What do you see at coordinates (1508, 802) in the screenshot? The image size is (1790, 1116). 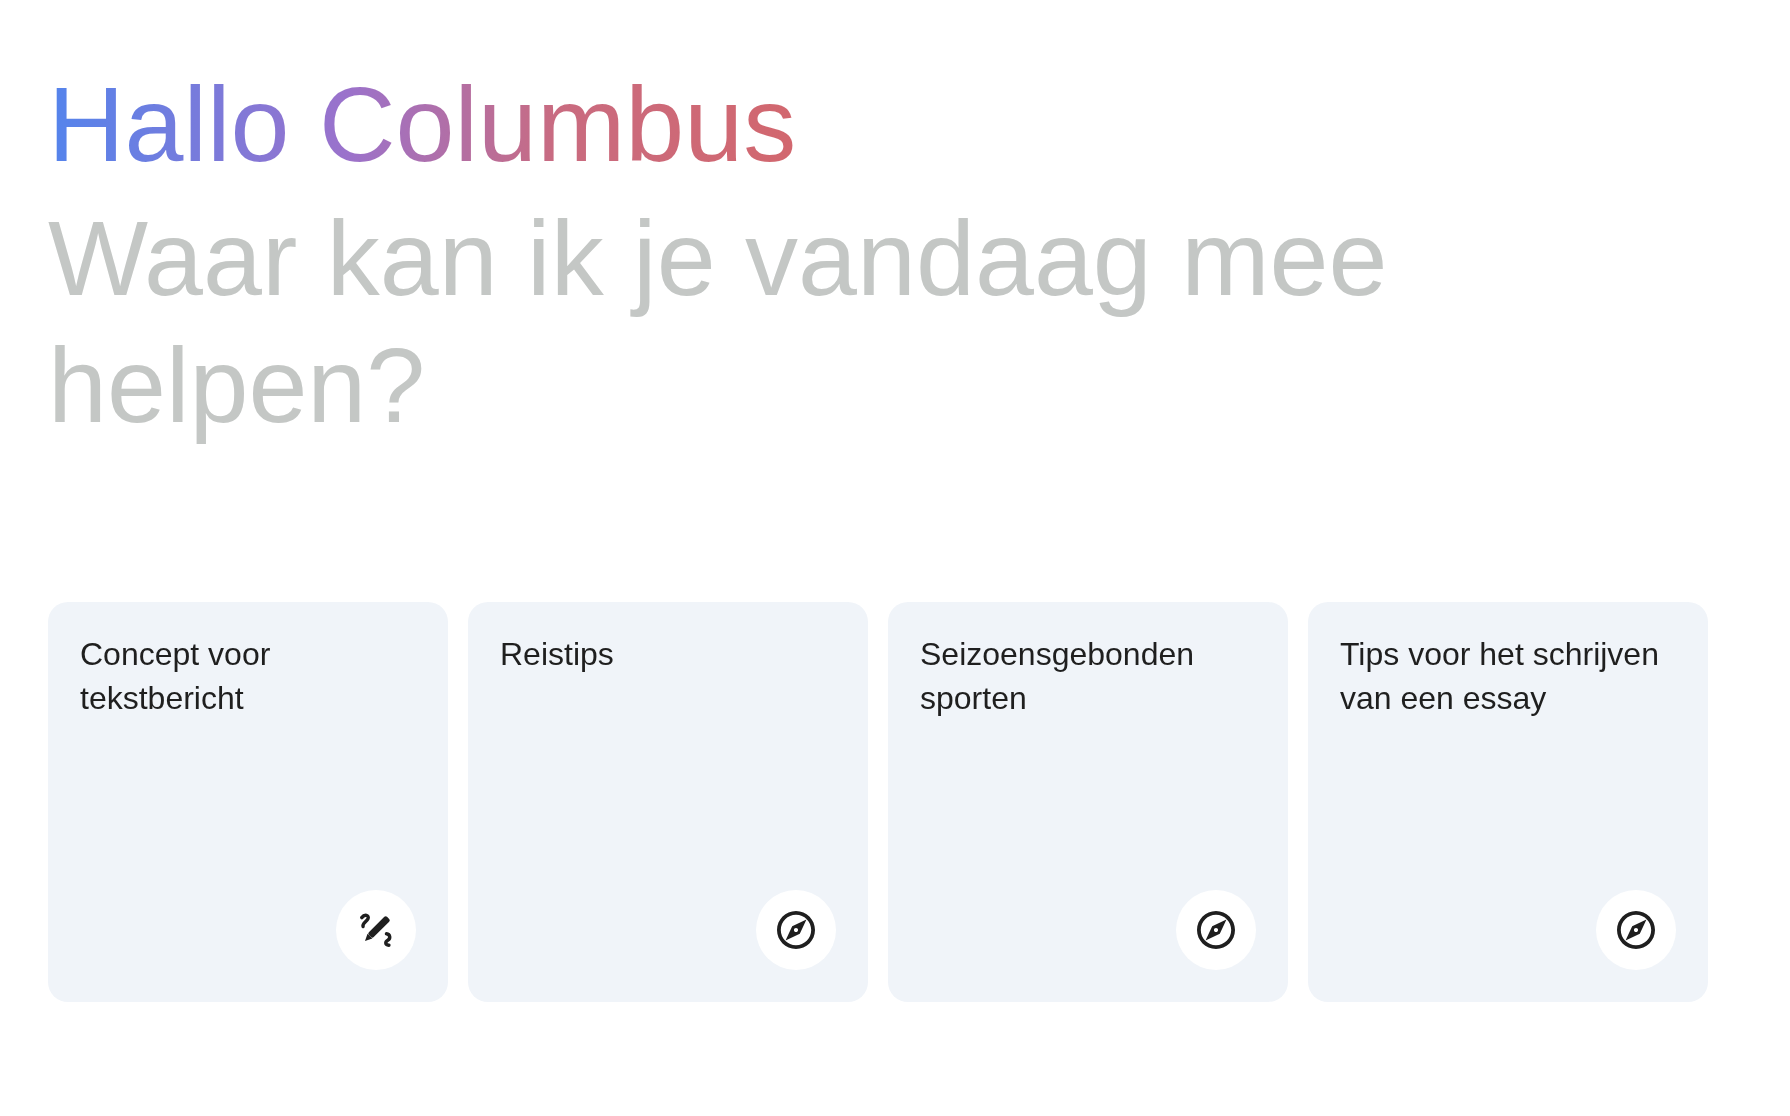 I see `suggestion-card: Tips voor het schrijven van een essay` at bounding box center [1508, 802].